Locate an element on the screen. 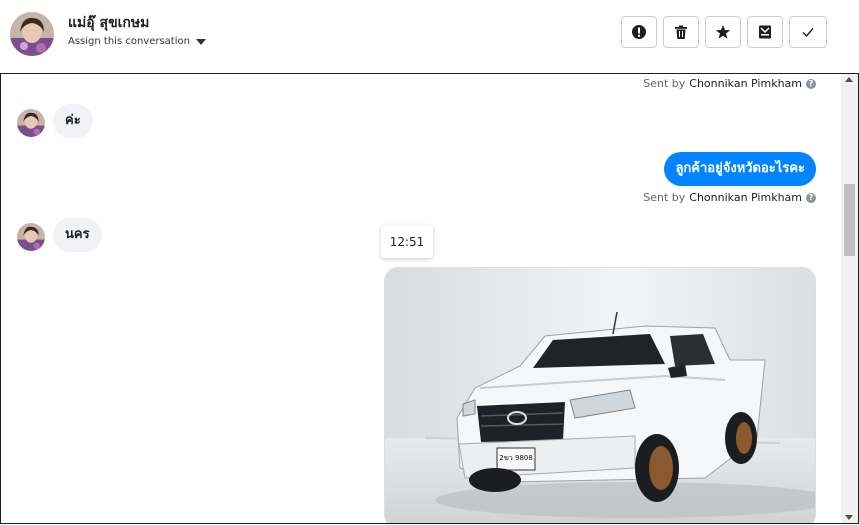 The image size is (859, 525). conversation-header: แม่อุ๊ สุขเกษม Assign this conversation is located at coordinates (429, 36).